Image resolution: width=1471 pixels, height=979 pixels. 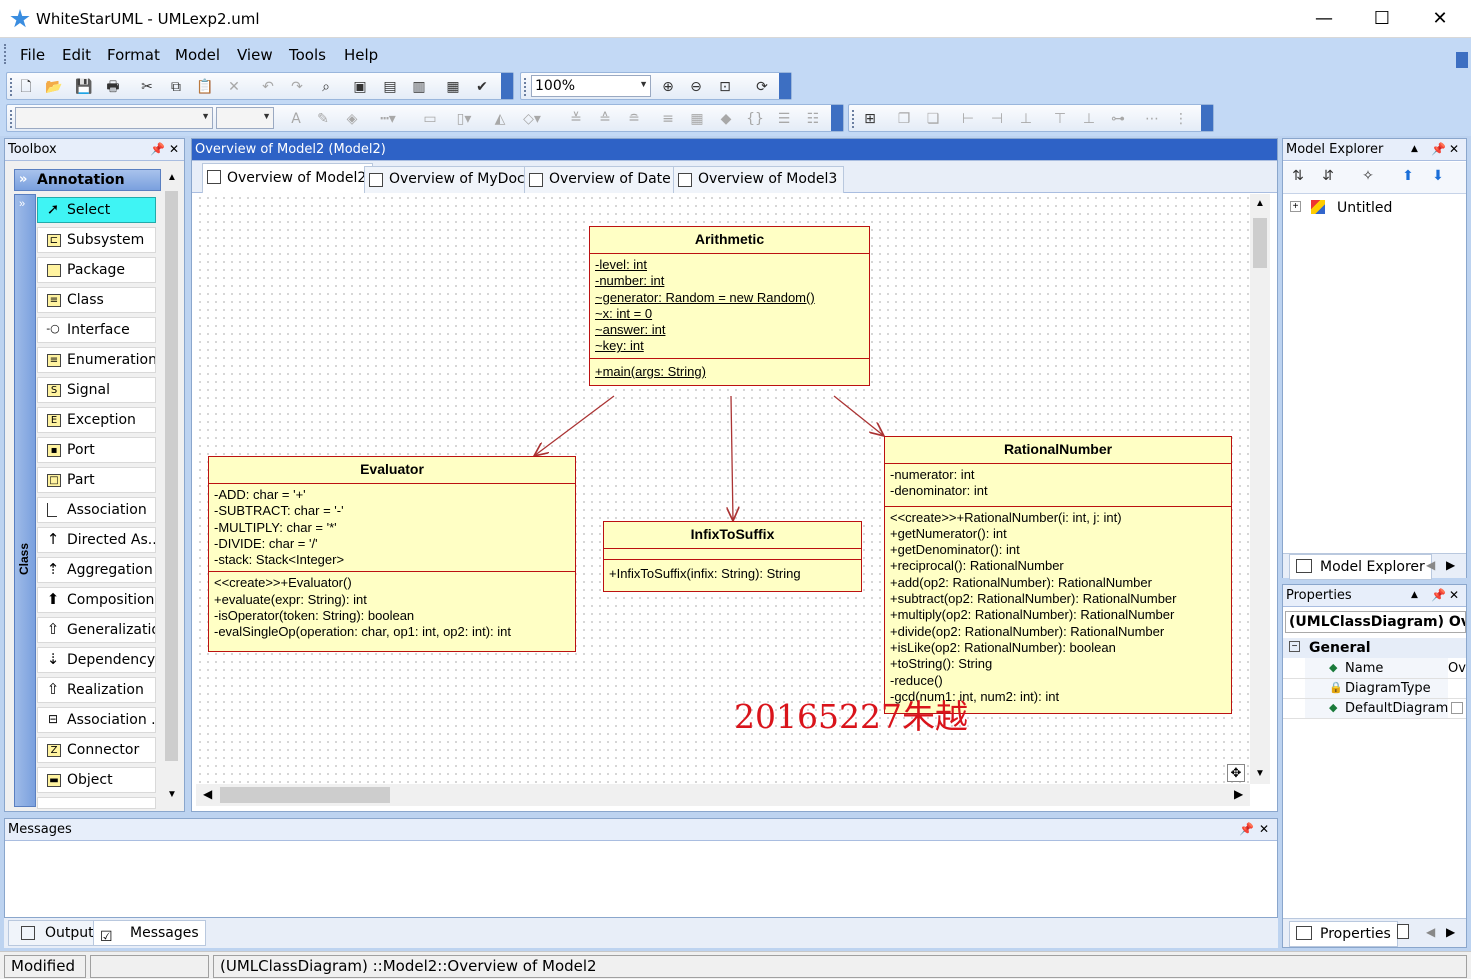 I want to click on new-file-icon: 🗋, so click(x=26, y=87).